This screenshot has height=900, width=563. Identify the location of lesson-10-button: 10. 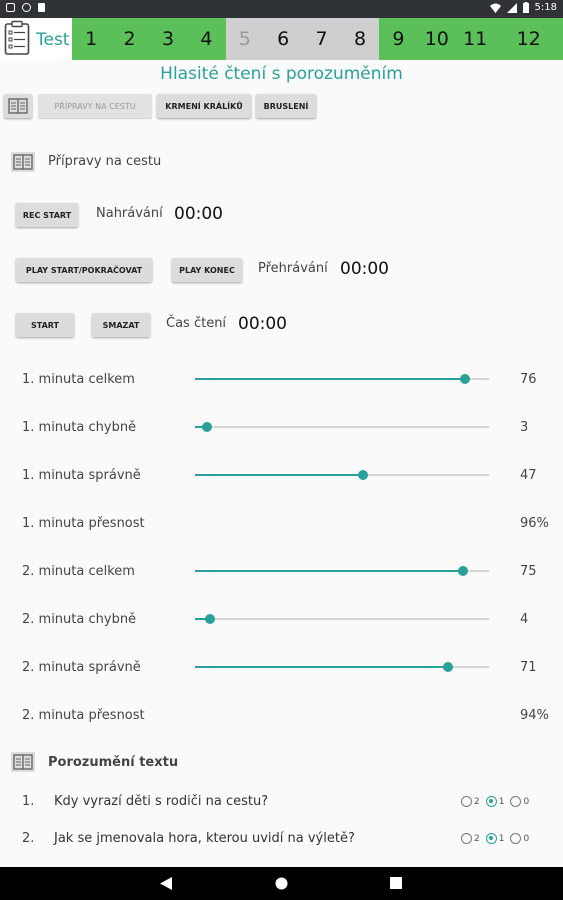
(436, 39).